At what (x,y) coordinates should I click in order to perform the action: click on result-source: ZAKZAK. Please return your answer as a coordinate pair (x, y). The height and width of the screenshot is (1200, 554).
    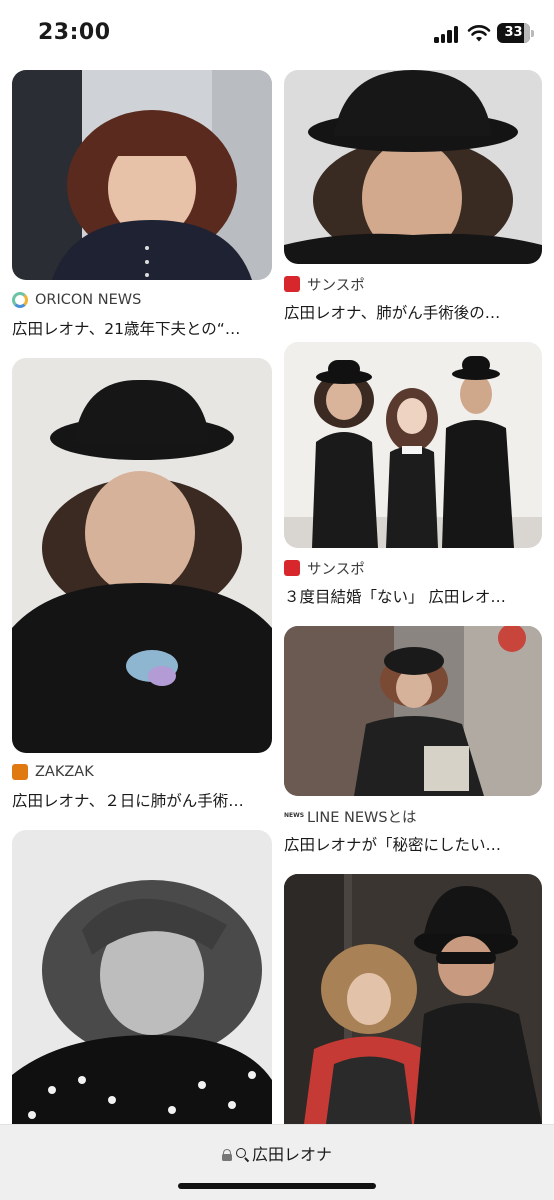
    Looking at the image, I should click on (53, 772).